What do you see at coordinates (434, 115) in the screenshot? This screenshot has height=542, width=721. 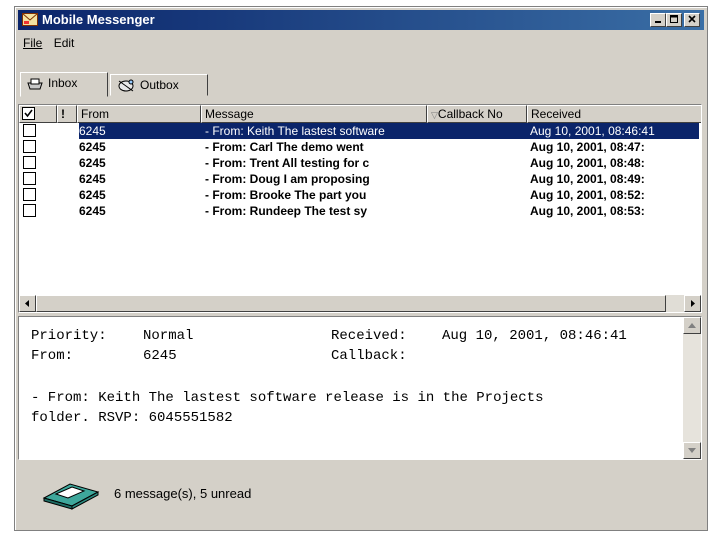 I see `sort-desc-icon: ▽` at bounding box center [434, 115].